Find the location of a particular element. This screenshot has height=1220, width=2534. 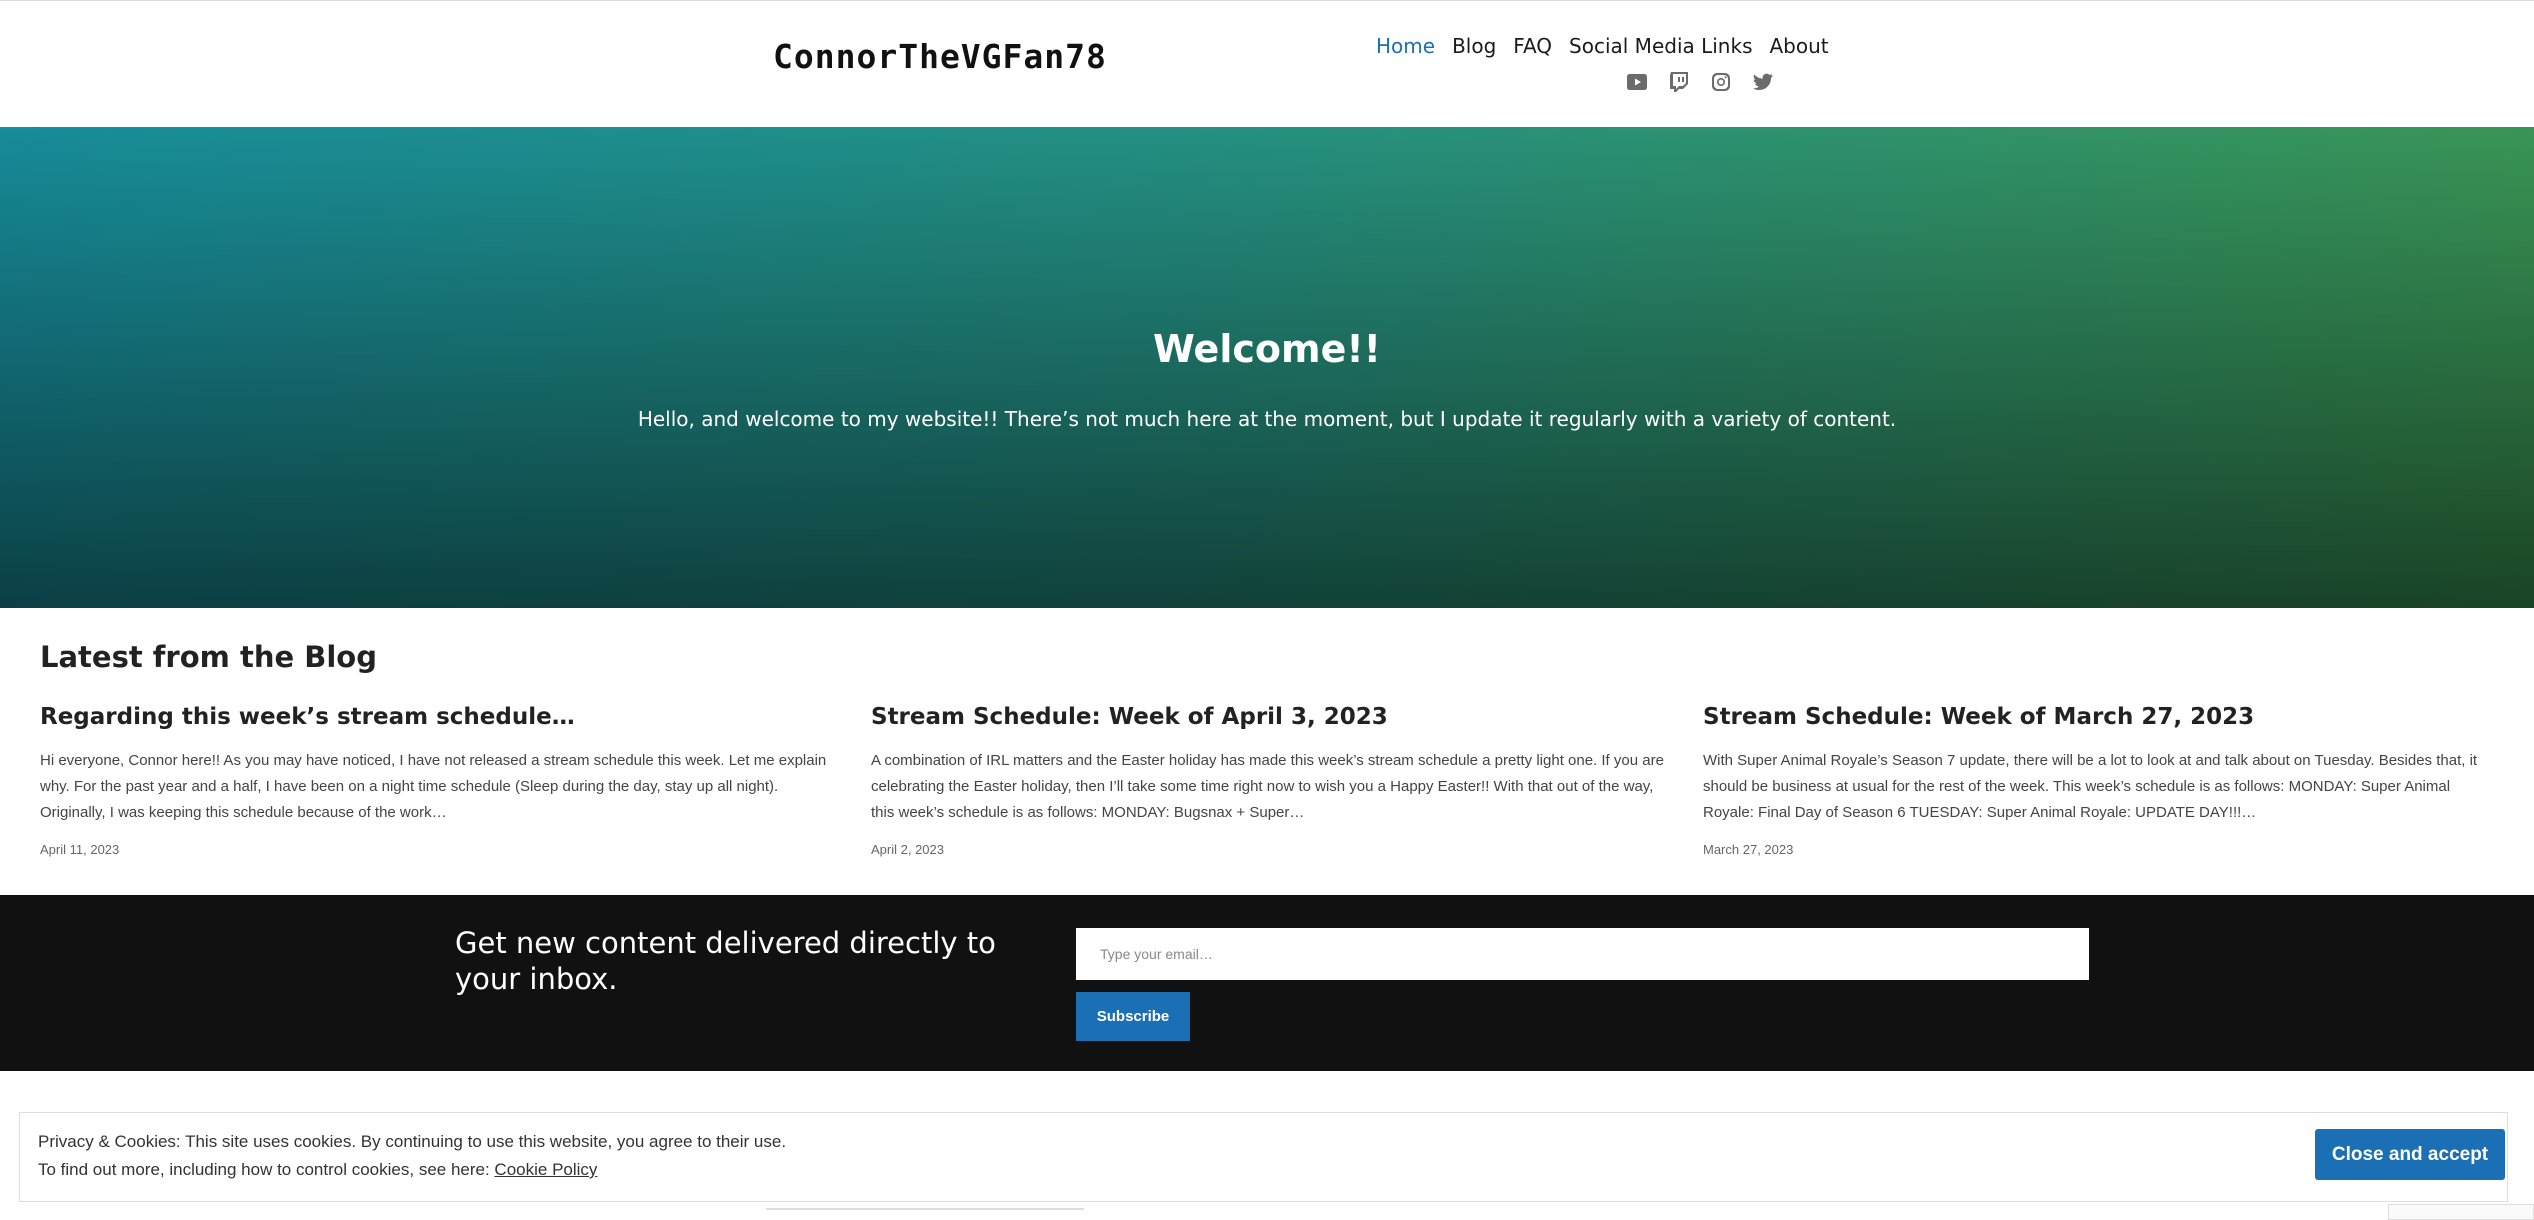

nav-faq: FAQ is located at coordinates (1532, 46).